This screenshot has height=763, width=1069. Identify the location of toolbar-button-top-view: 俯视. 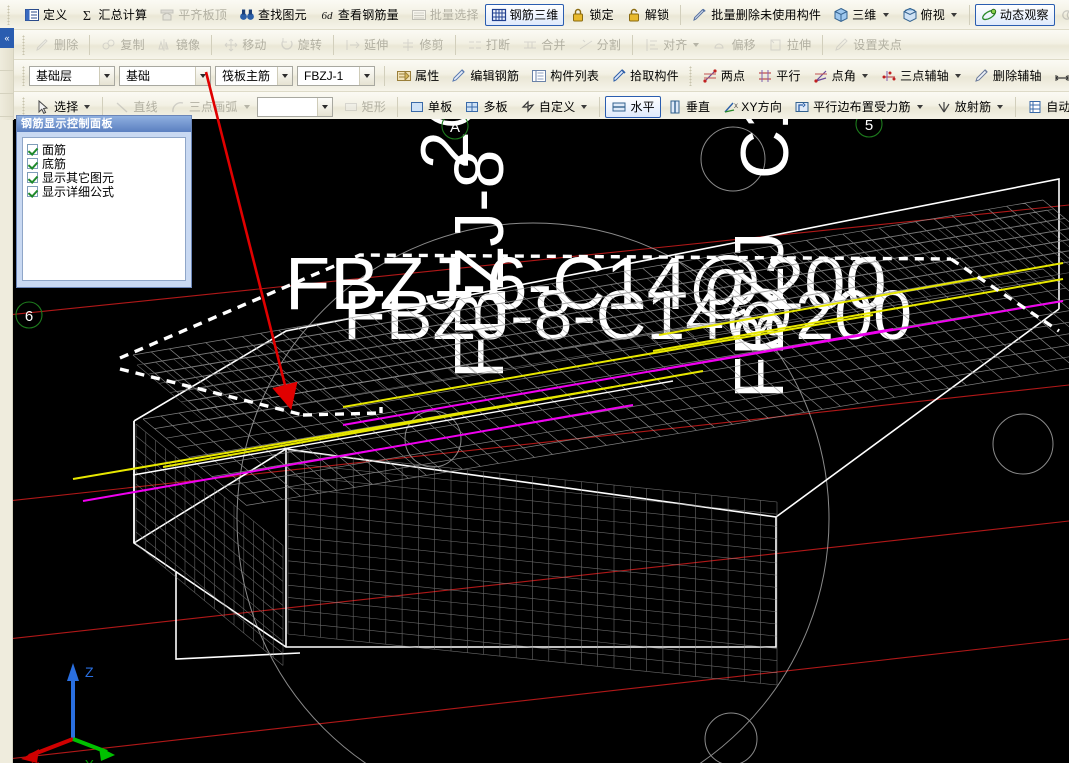
(930, 15).